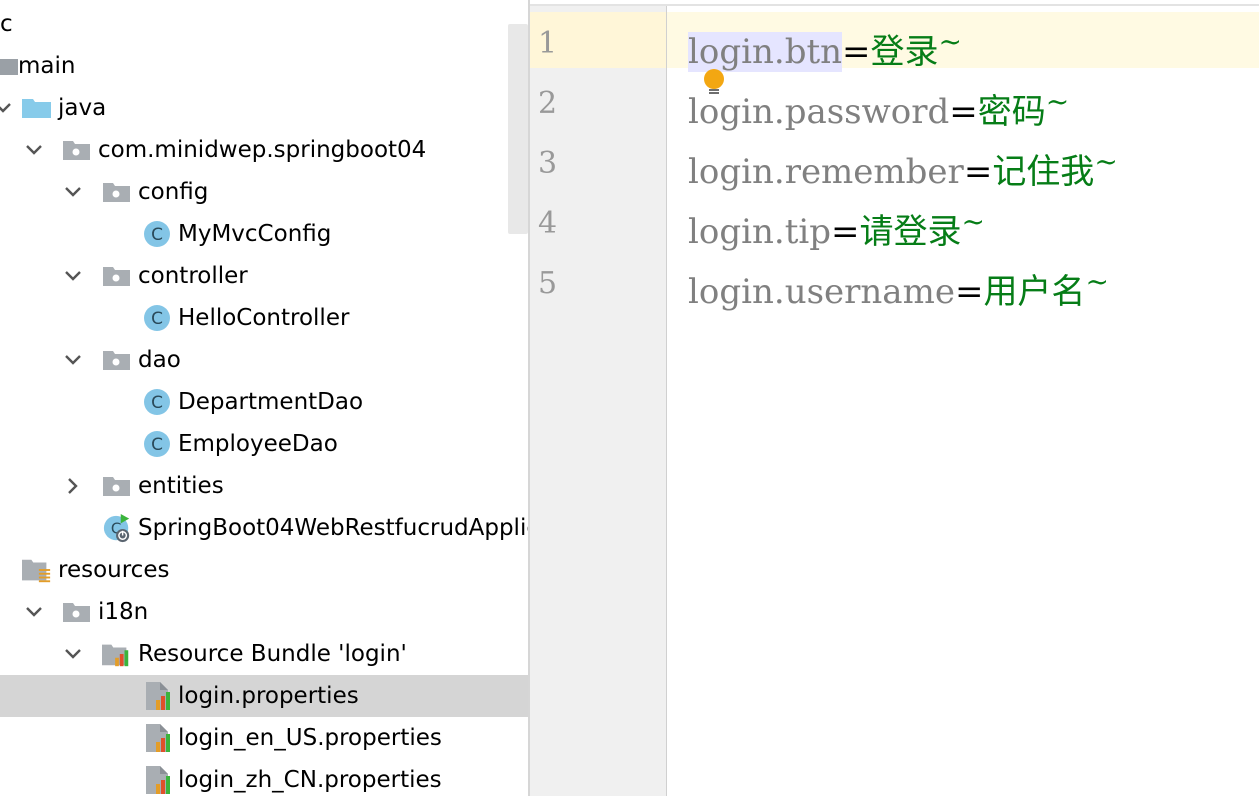 This screenshot has width=1259, height=796. What do you see at coordinates (264, 486) in the screenshot?
I see `tree-row-entities: entities` at bounding box center [264, 486].